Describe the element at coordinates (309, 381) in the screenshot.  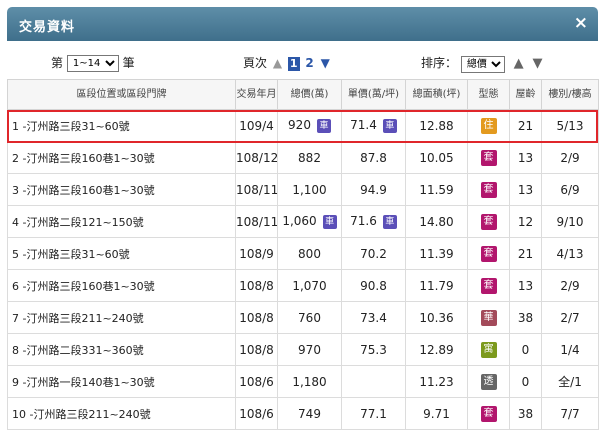
I see `total-price-value: 1,180` at that location.